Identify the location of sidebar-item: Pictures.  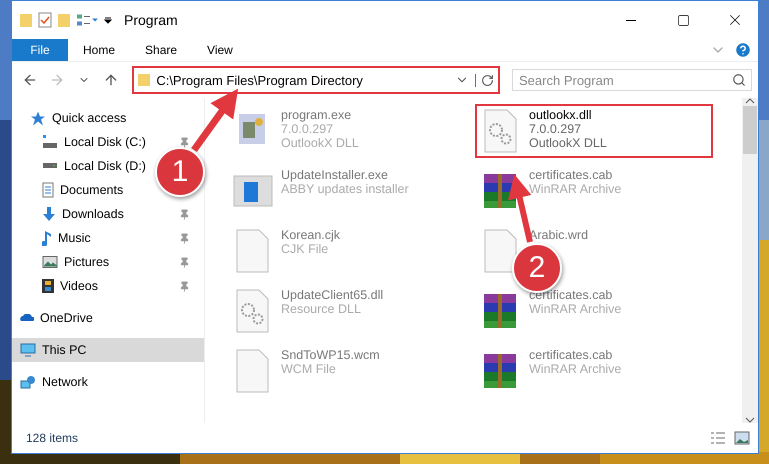
(87, 262).